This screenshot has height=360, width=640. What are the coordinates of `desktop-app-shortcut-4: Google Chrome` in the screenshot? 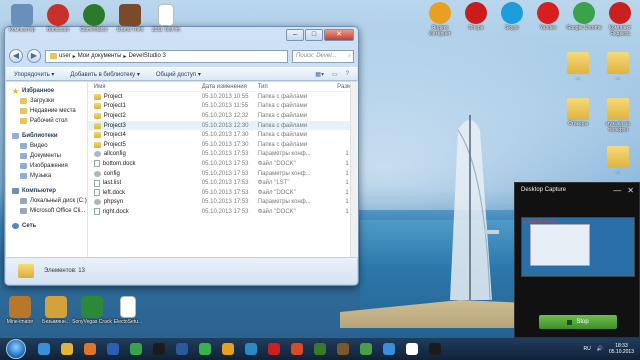 It's located at (584, 16).